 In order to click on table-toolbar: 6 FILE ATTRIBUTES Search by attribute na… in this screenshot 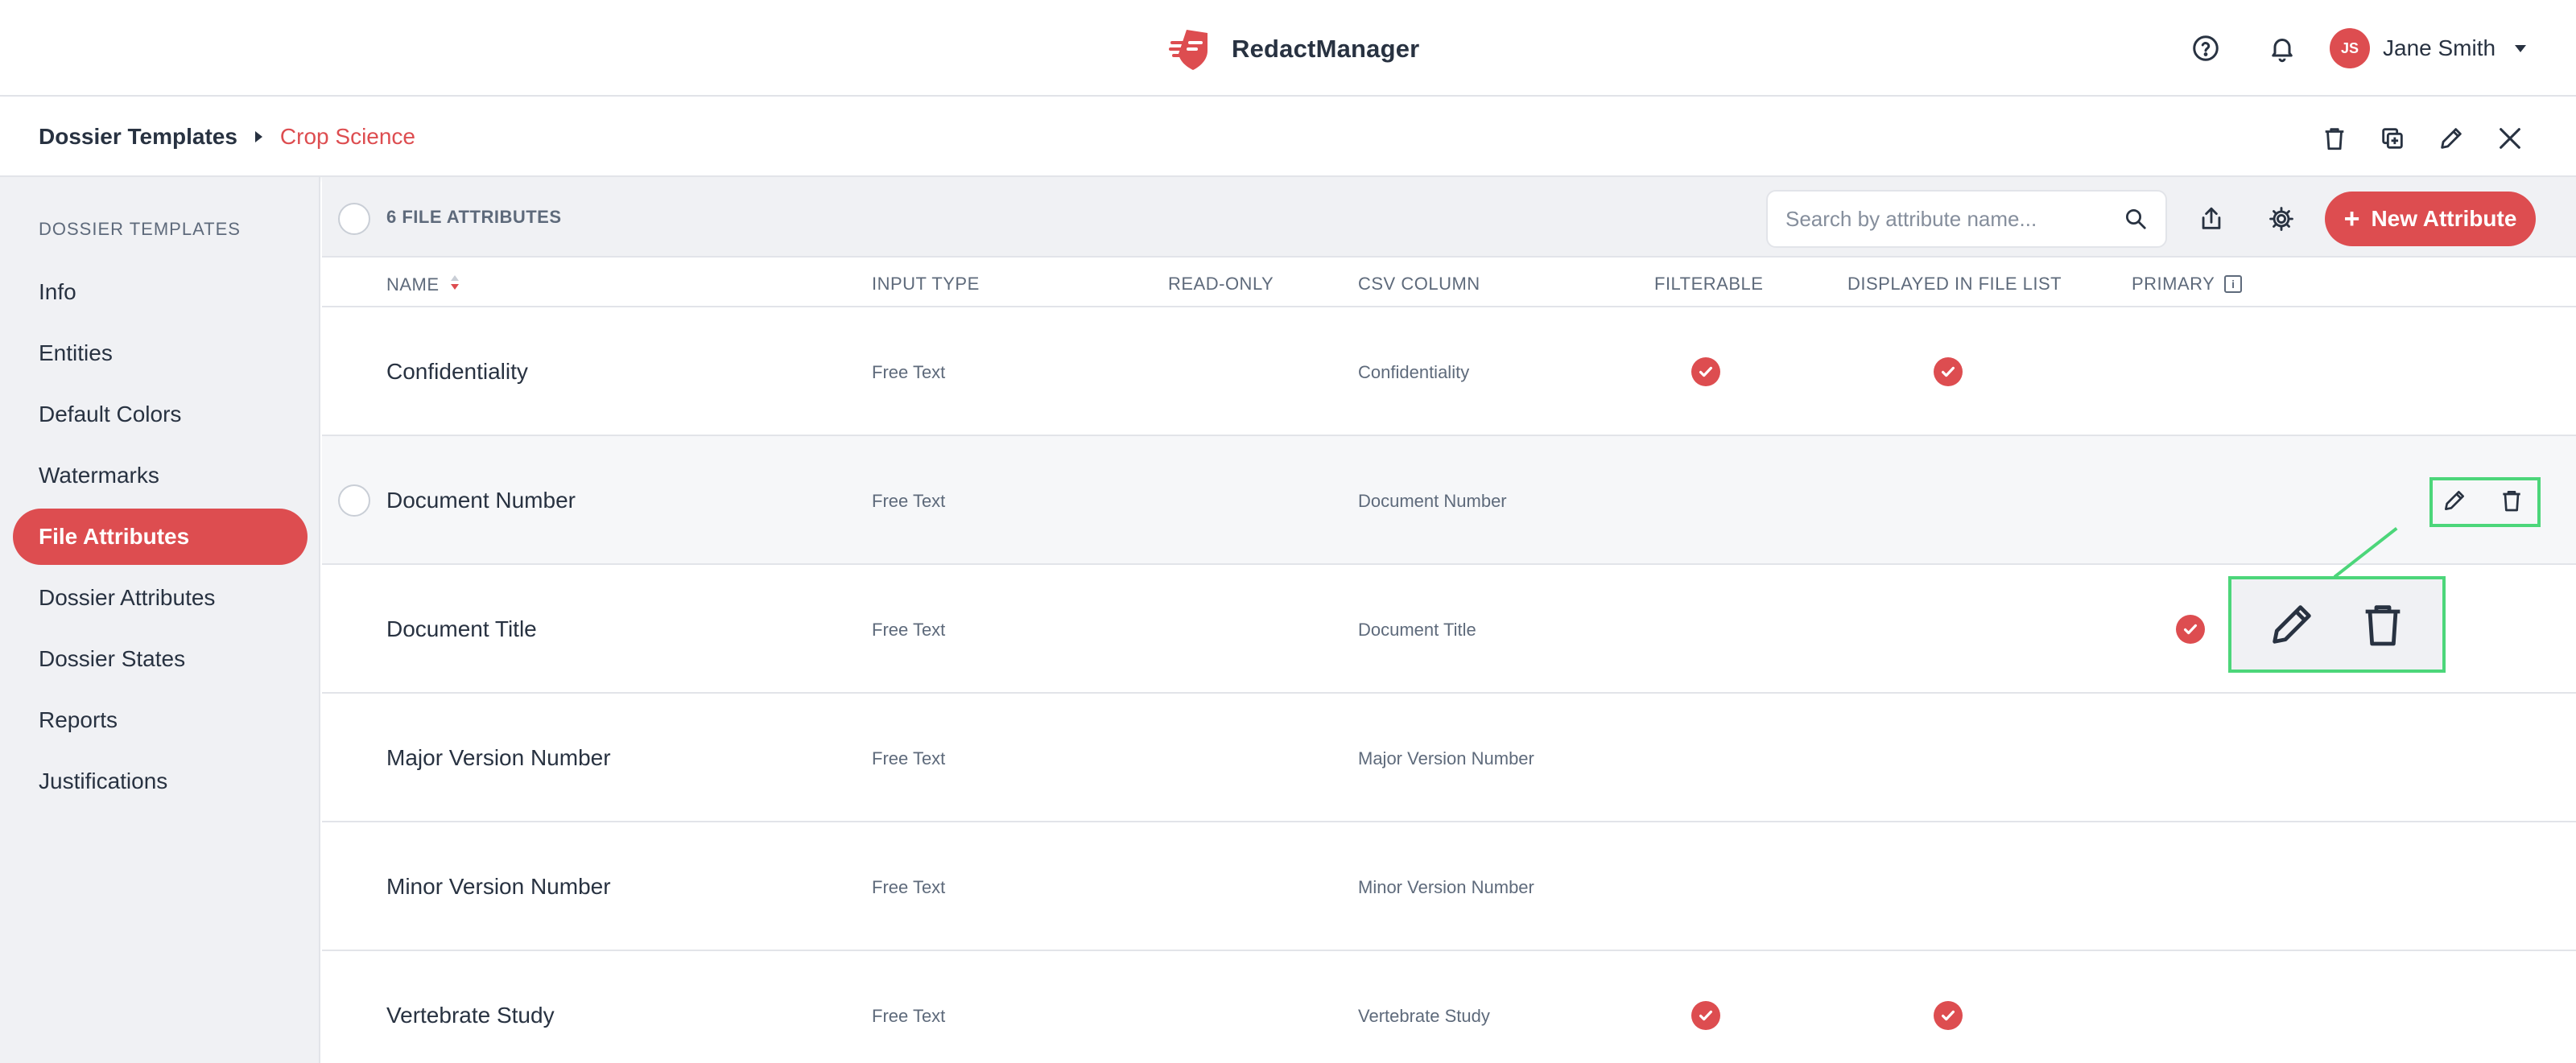, I will do `click(1449, 217)`.